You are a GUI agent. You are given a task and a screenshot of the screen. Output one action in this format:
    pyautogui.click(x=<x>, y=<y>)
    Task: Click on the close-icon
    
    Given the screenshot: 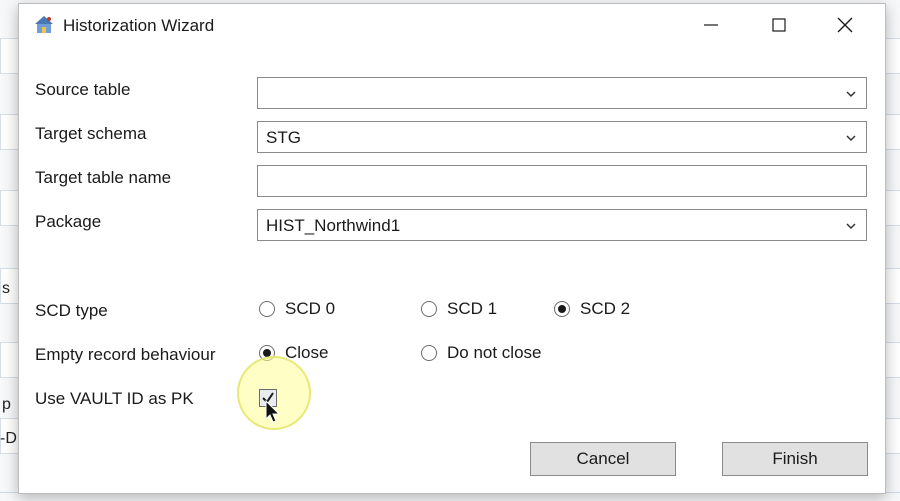 What is the action you would take?
    pyautogui.click(x=845, y=25)
    